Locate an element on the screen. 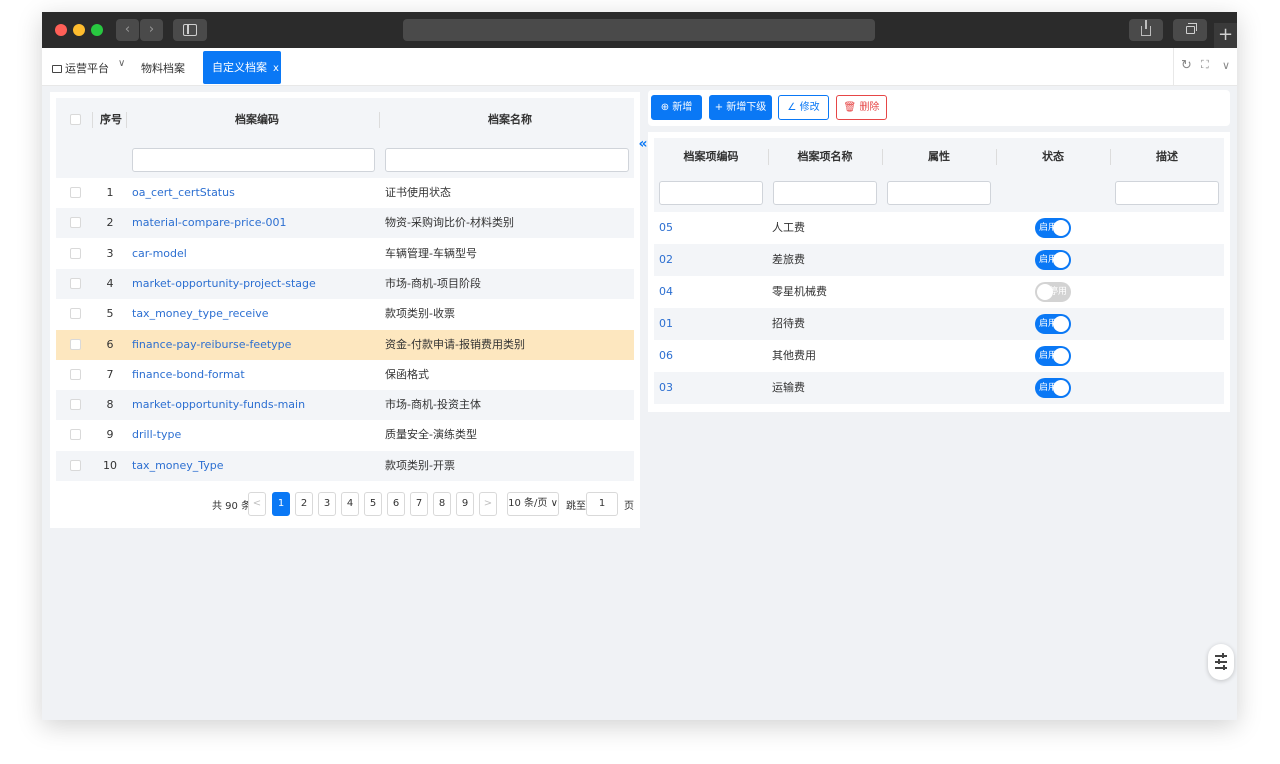 This screenshot has height=764, width=1280. platform-menu: 运营平台 is located at coordinates (80, 68).